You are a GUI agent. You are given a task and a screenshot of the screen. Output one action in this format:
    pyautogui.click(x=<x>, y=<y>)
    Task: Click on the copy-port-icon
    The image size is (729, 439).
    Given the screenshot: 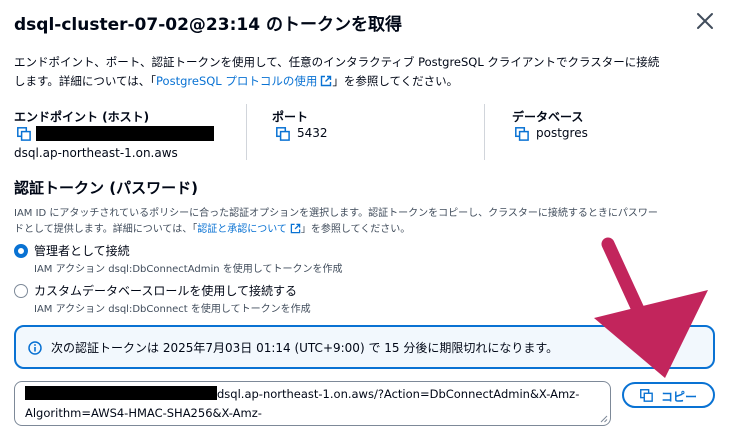 What is the action you would take?
    pyautogui.click(x=283, y=134)
    